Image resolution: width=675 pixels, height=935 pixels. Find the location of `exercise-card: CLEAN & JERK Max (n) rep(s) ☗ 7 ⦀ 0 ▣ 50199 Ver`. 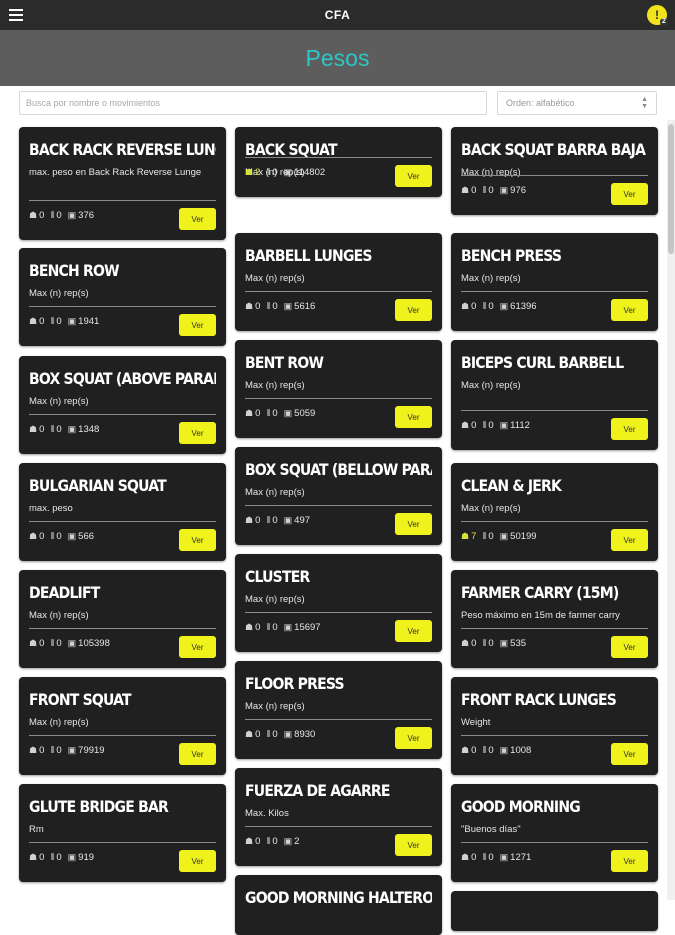

exercise-card: CLEAN & JERK Max (n) rep(s) ☗ 7 ⦀ 0 ▣ 50199 Ver is located at coordinates (554, 512).